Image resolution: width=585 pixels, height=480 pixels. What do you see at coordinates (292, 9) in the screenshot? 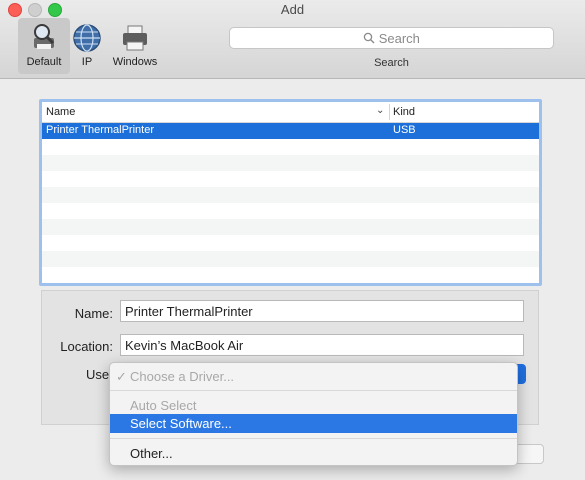
I see `window-title: Add` at bounding box center [292, 9].